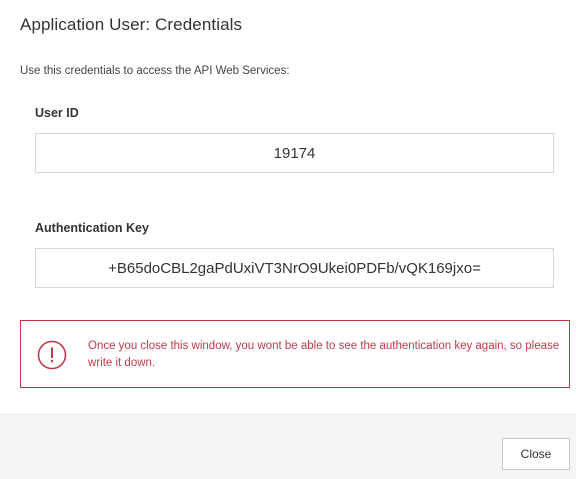 The image size is (576, 479). What do you see at coordinates (288, 446) in the screenshot?
I see `dialog-footer: Close` at bounding box center [288, 446].